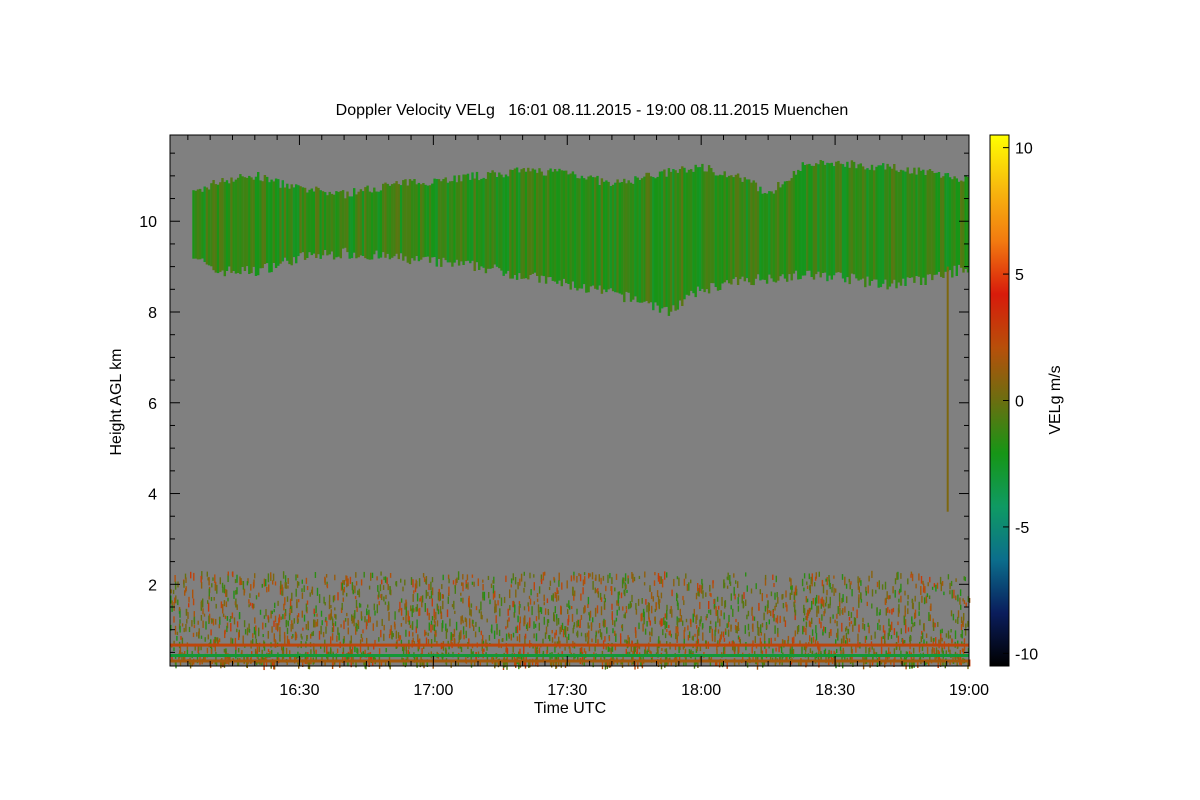  I want to click on colorbar-tick-label: -10, so click(1026, 654).